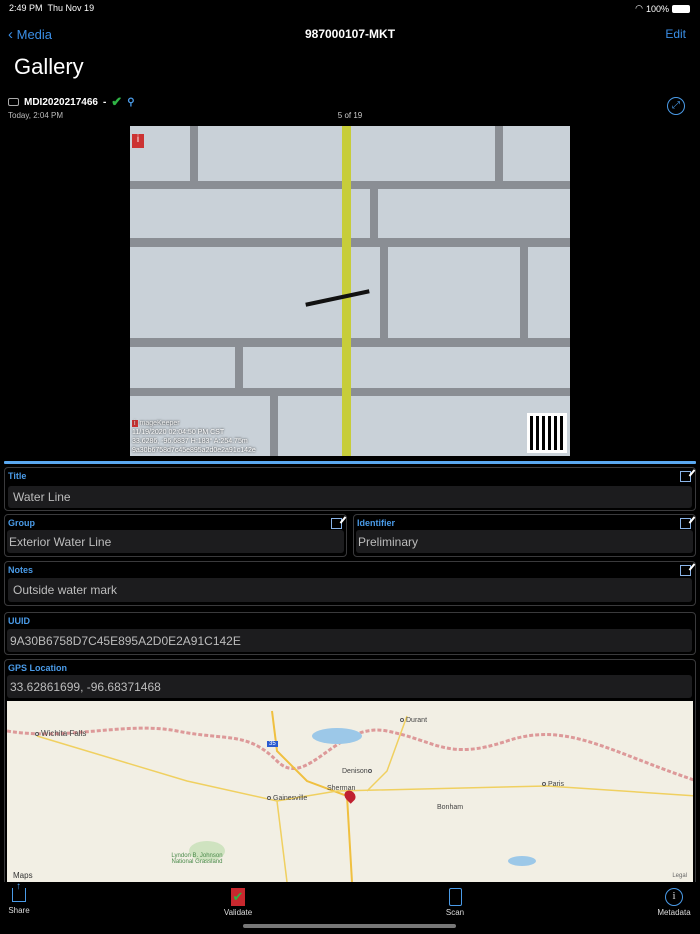 The width and height of the screenshot is (700, 934). Describe the element at coordinates (178, 432) in the screenshot. I see `overlay-line: 11/19/2020 02:04:50 PM CST` at that location.